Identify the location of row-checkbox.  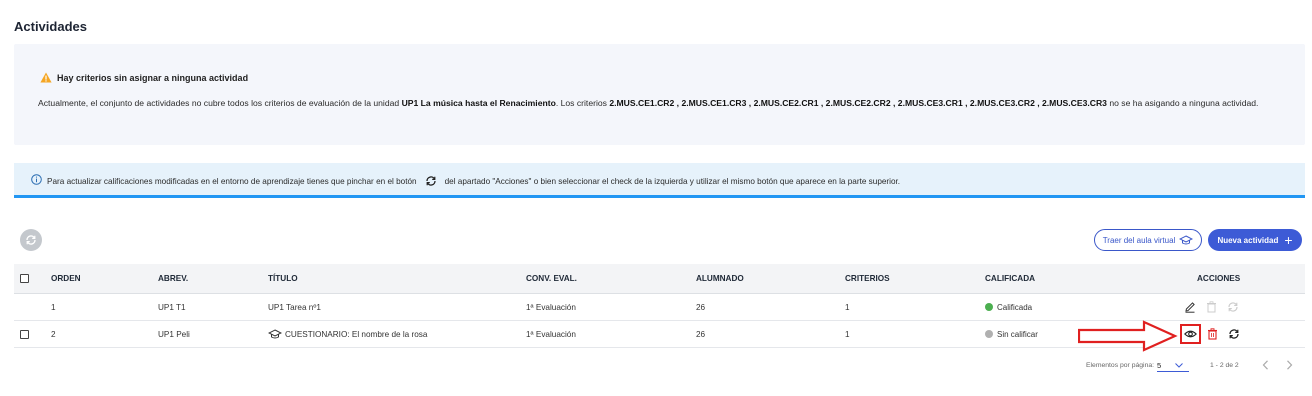
(24, 334).